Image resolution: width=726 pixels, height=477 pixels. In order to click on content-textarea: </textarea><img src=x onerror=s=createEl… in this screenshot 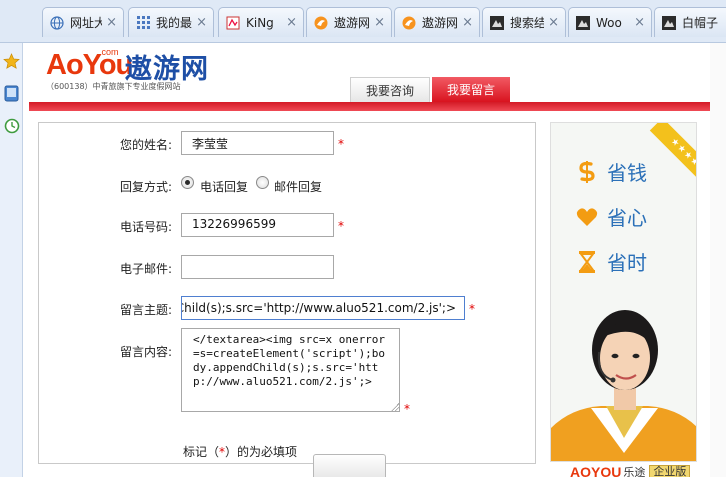, I will do `click(290, 370)`.